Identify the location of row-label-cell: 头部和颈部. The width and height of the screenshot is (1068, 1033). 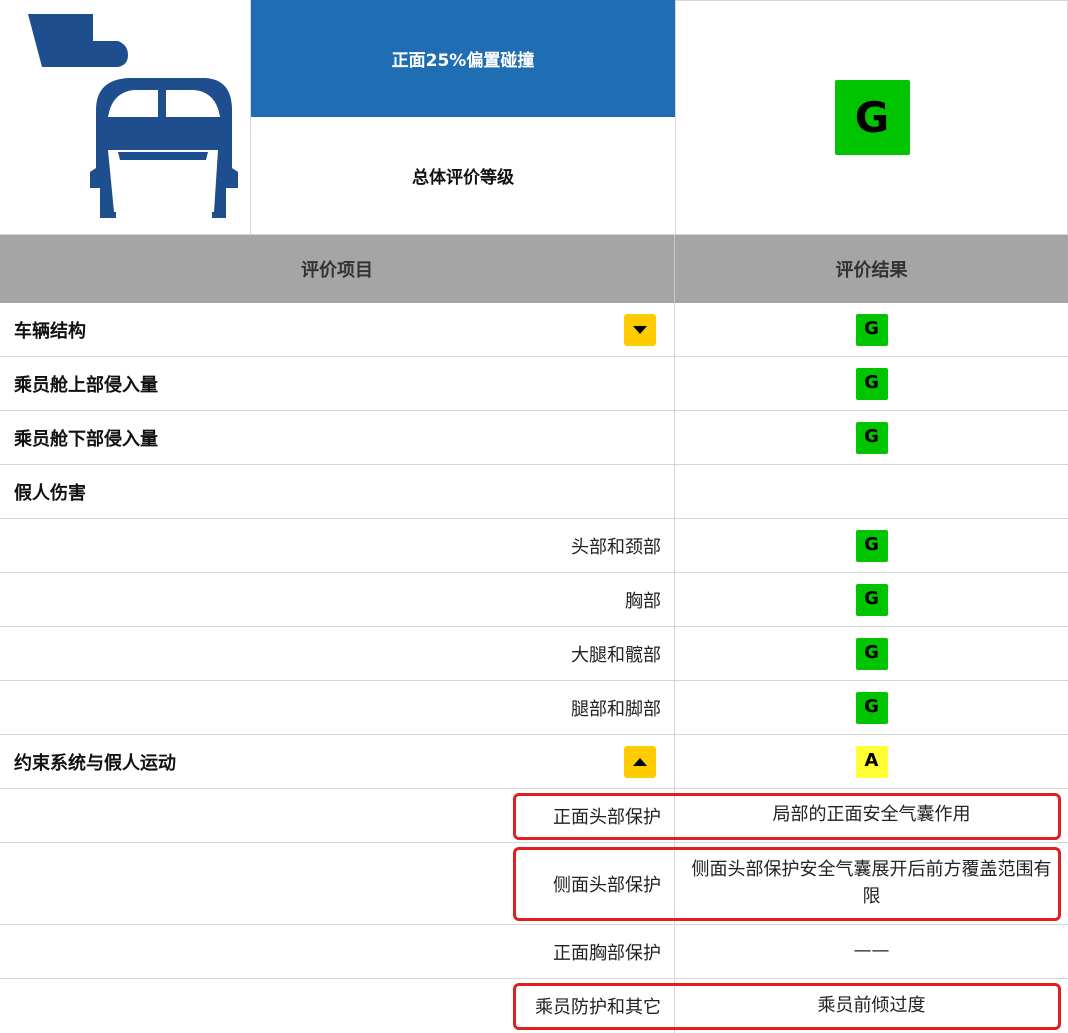
(337, 545).